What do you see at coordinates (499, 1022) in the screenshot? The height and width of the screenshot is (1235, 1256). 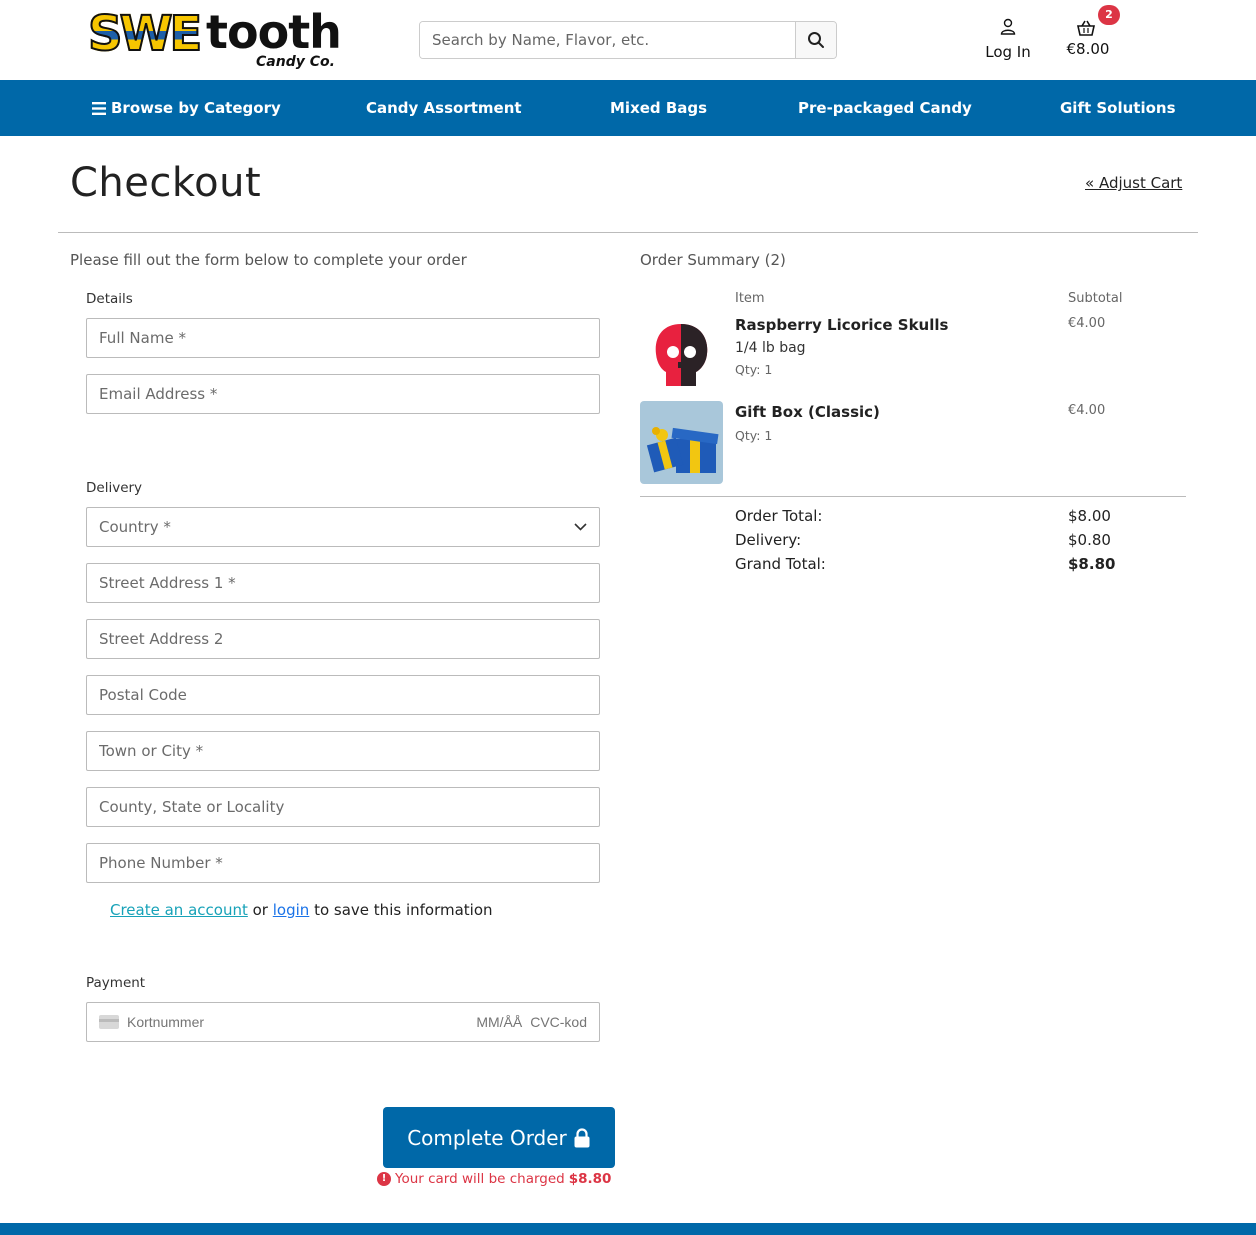 I see `card-expiry-input: MM/ÅÅ` at bounding box center [499, 1022].